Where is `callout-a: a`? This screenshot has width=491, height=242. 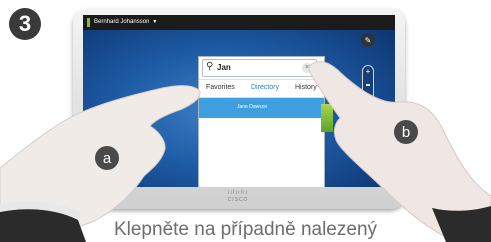
callout-a: a is located at coordinates (107, 158).